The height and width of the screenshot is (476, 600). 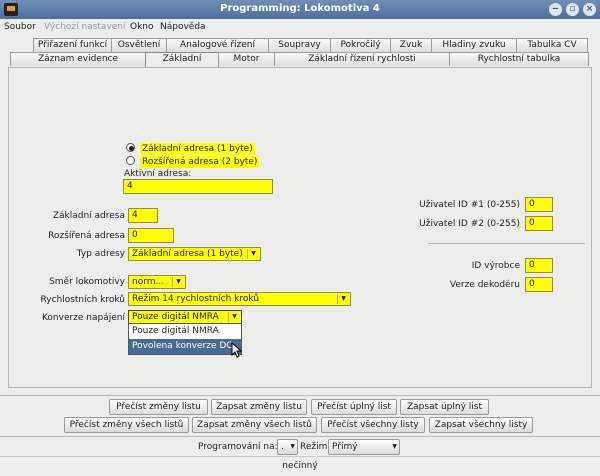 What do you see at coordinates (506, 243) in the screenshot?
I see `right-separator` at bounding box center [506, 243].